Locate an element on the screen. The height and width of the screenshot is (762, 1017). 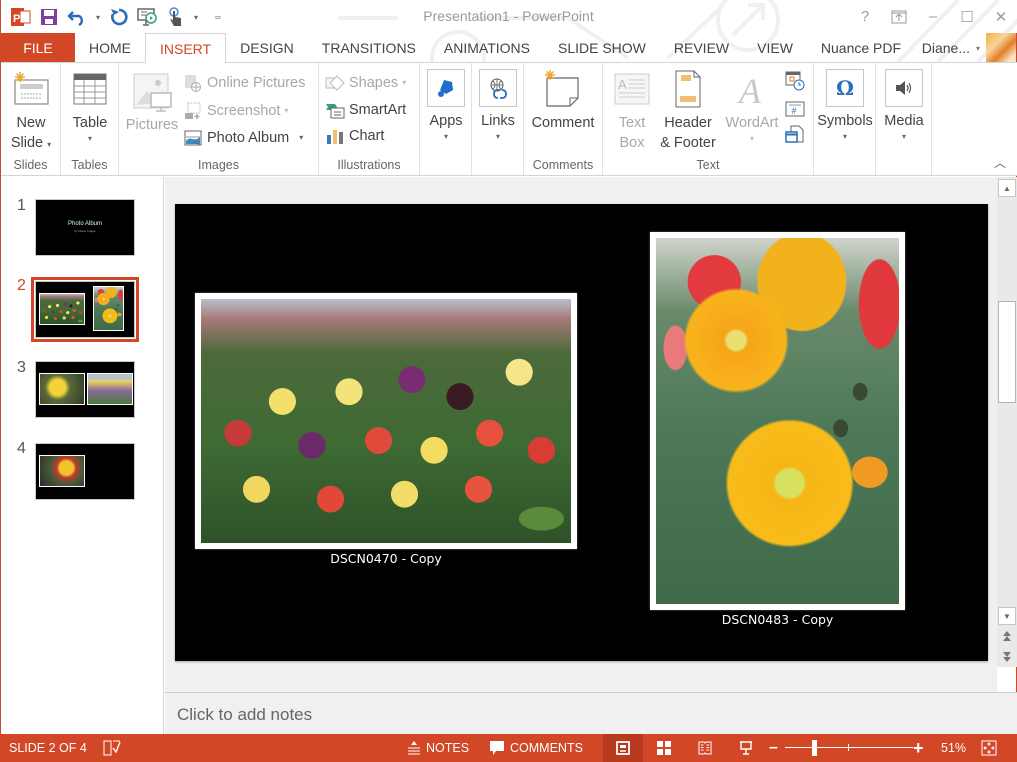
zoom-in-button: + is located at coordinates (918, 748).